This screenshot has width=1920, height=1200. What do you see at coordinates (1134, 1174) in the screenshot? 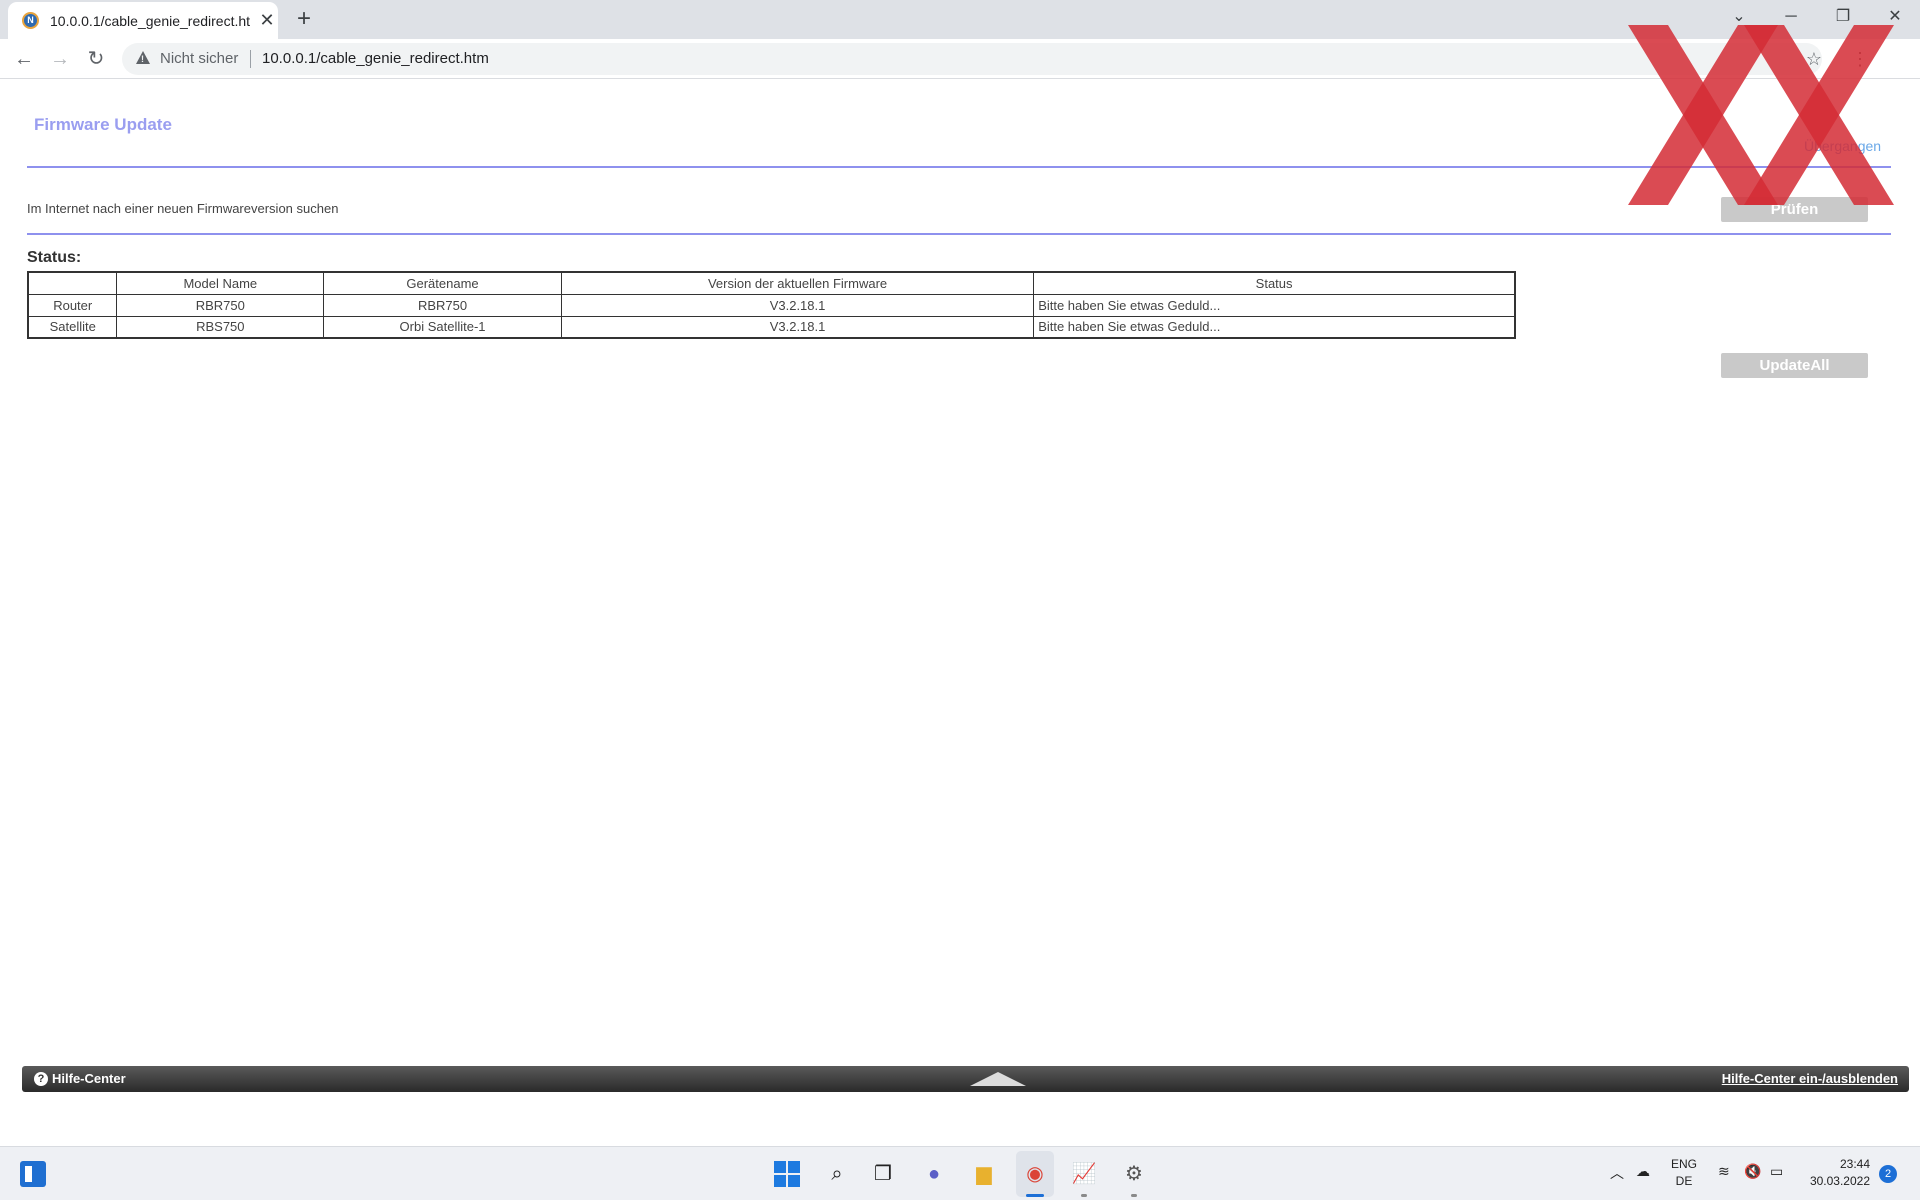
I see `settings-gear-icon: ⚙` at bounding box center [1134, 1174].